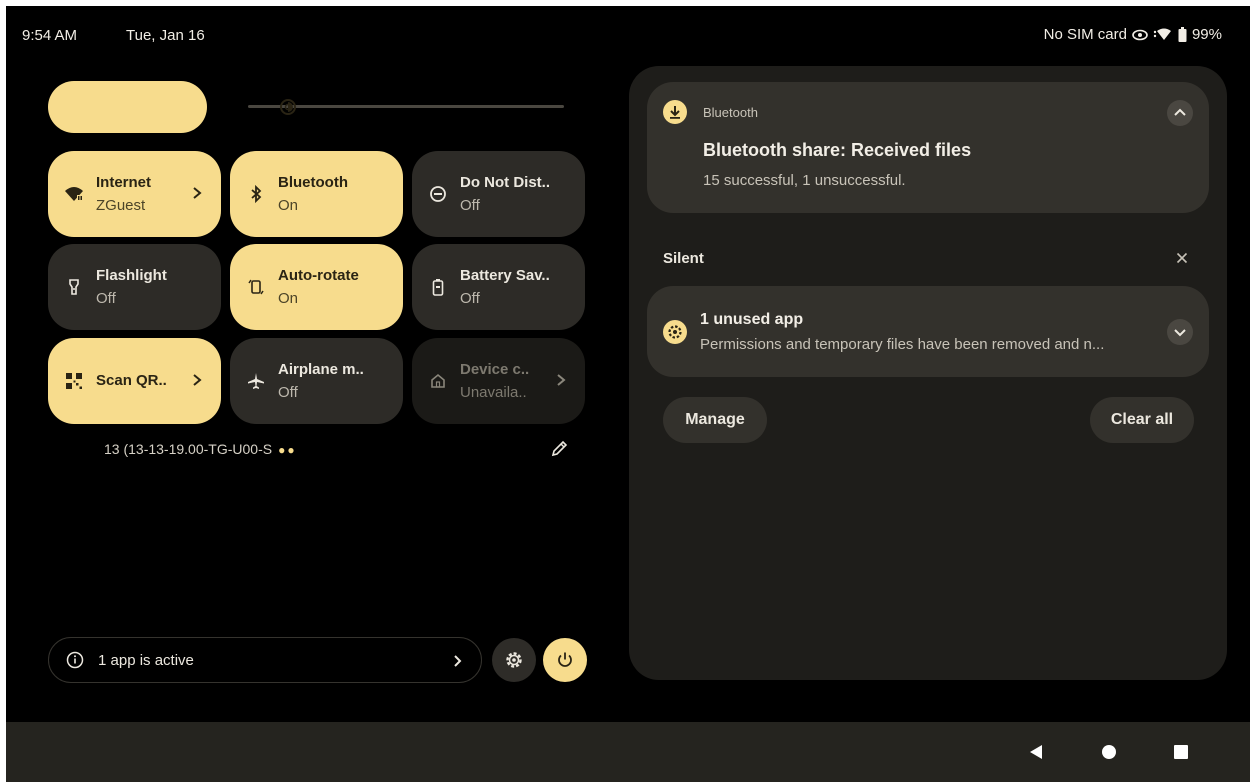 This screenshot has width=1256, height=782. I want to click on qr-code-icon, so click(74, 381).